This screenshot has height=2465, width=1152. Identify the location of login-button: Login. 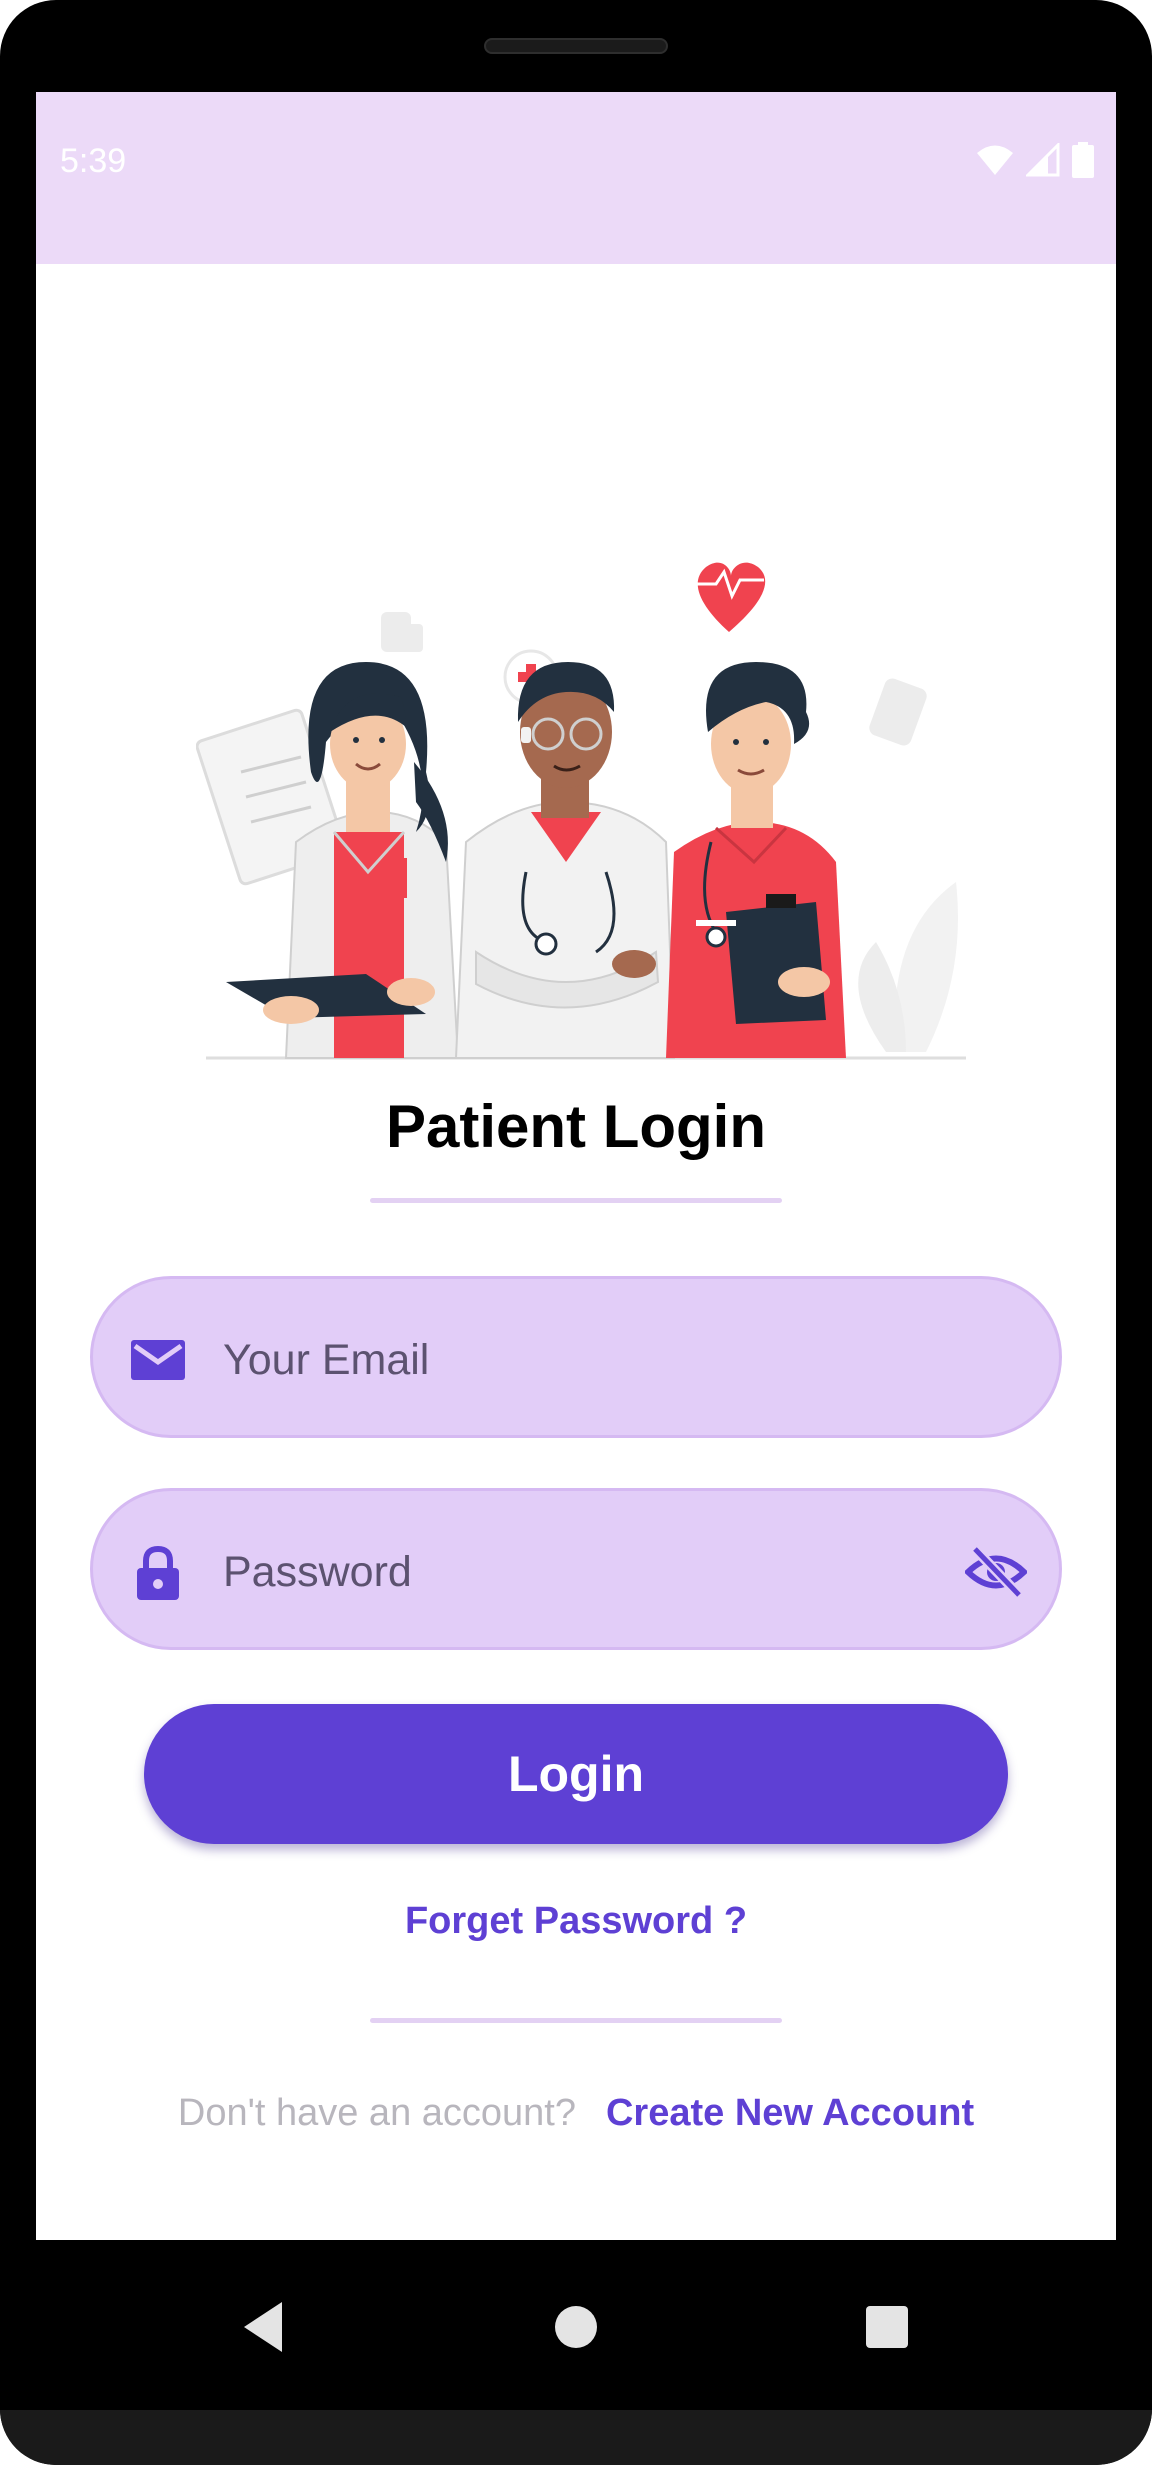
(576, 1774).